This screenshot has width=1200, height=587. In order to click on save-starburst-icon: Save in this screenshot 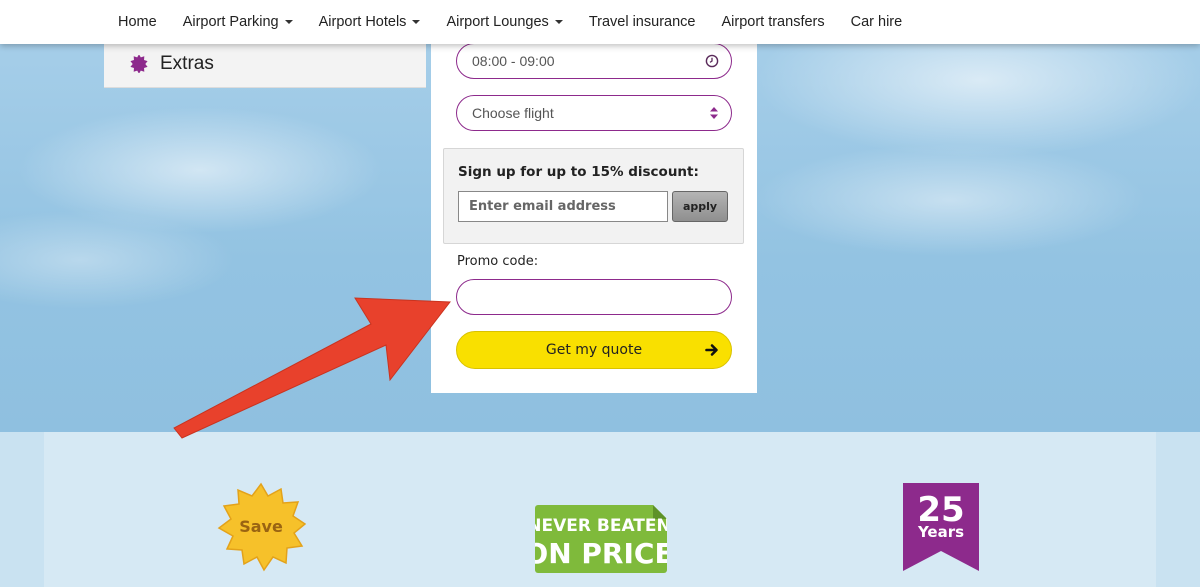, I will do `click(261, 527)`.